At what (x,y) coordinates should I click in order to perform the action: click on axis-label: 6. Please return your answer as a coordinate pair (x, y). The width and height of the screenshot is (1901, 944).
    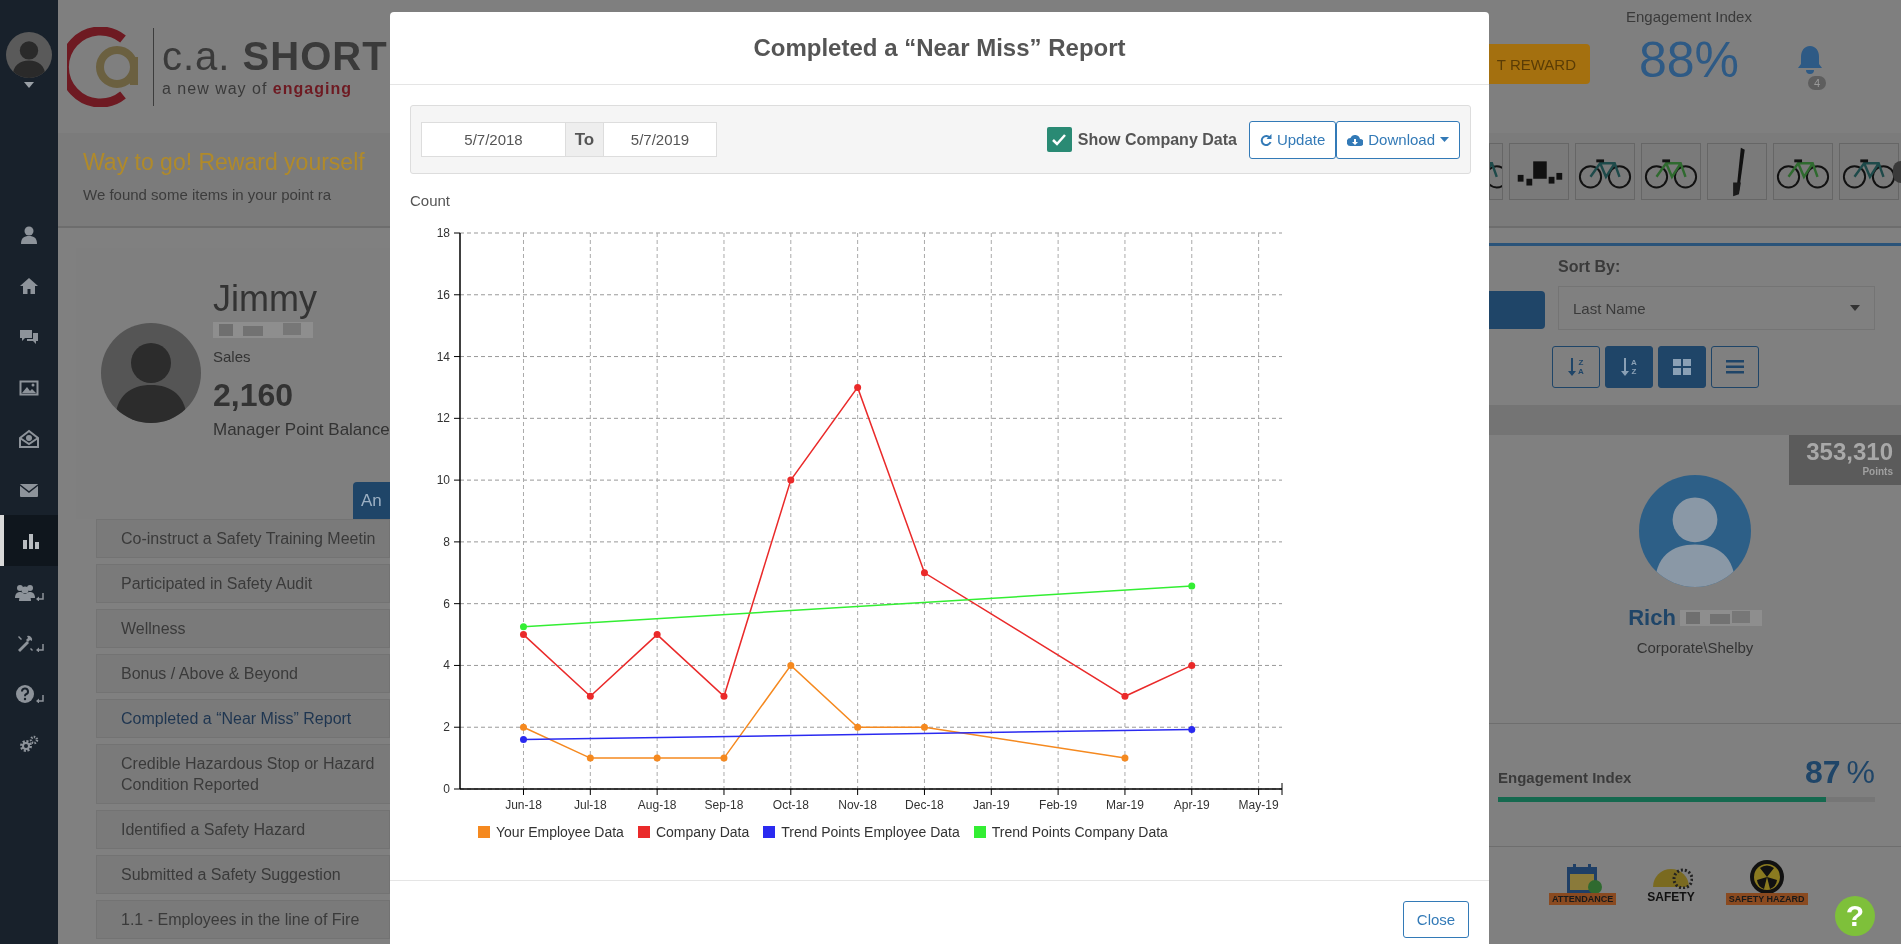
    Looking at the image, I should click on (446, 603).